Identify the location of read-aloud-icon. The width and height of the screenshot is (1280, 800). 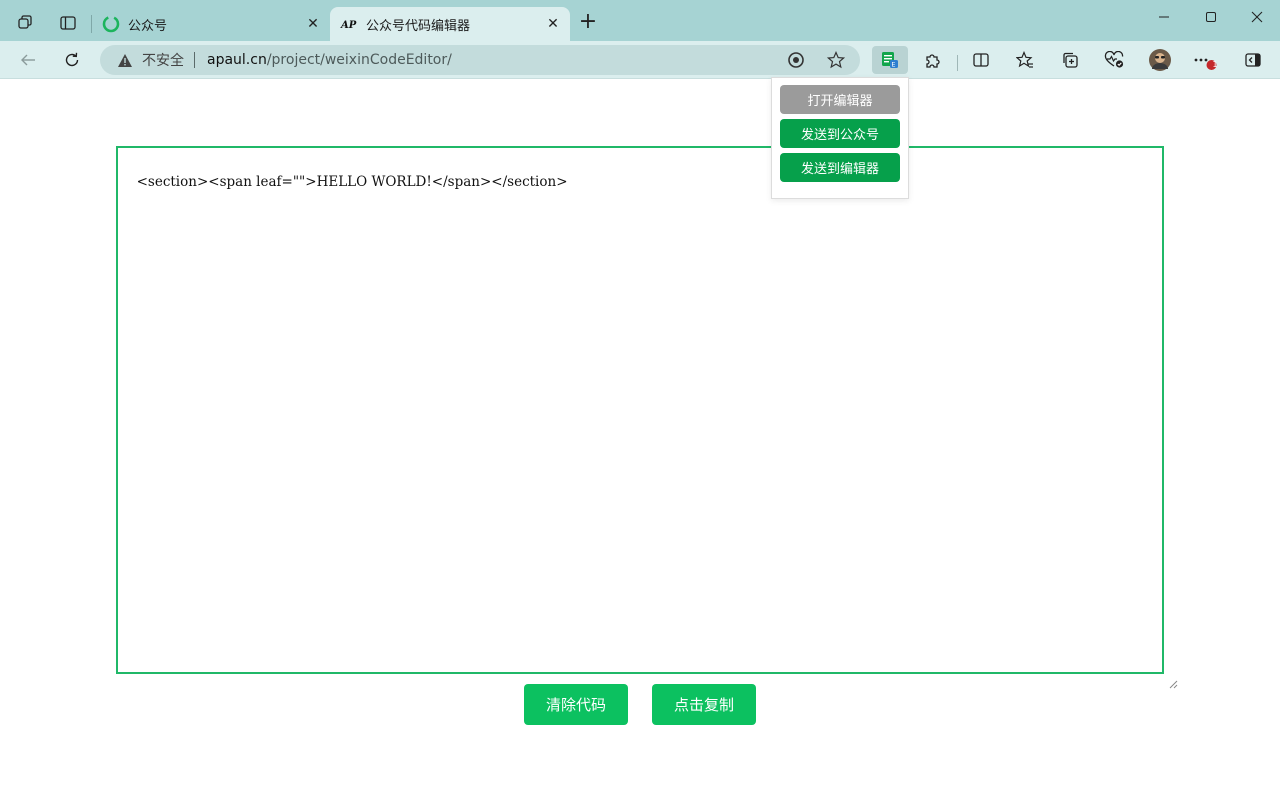
(796, 60).